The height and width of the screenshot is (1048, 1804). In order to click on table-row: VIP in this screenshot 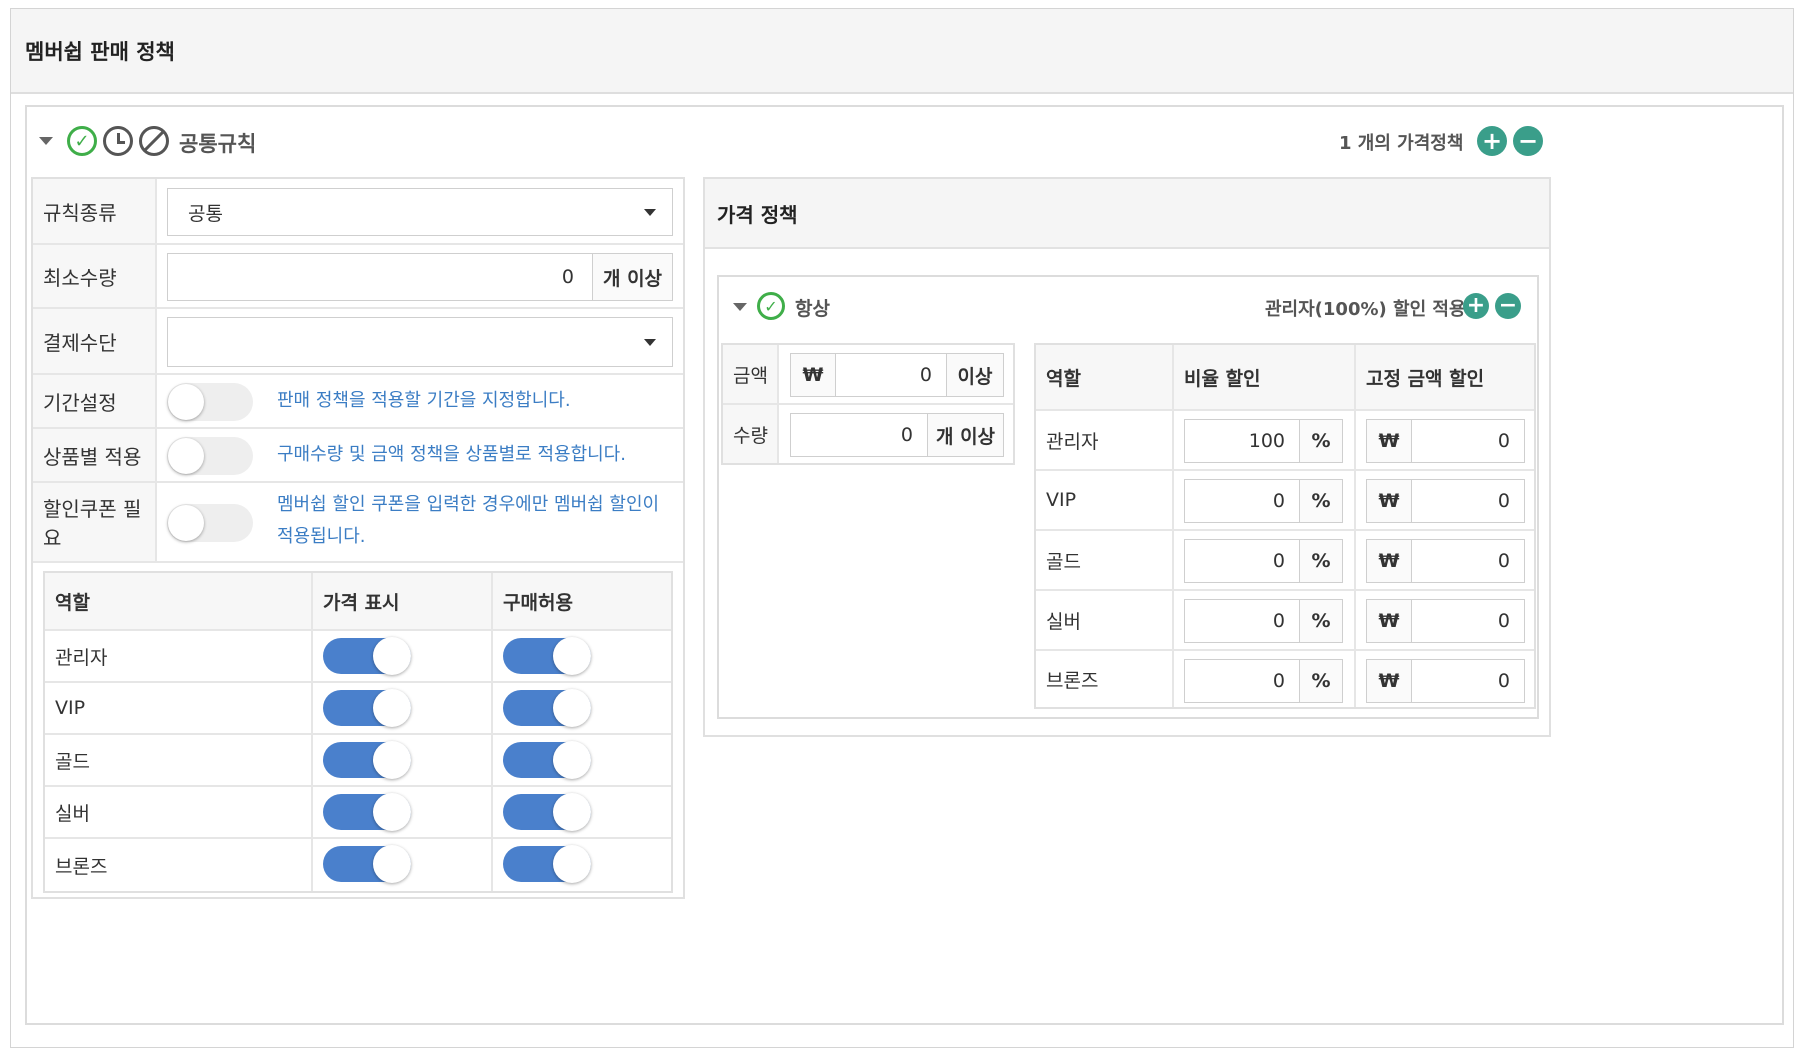, I will do `click(358, 709)`.